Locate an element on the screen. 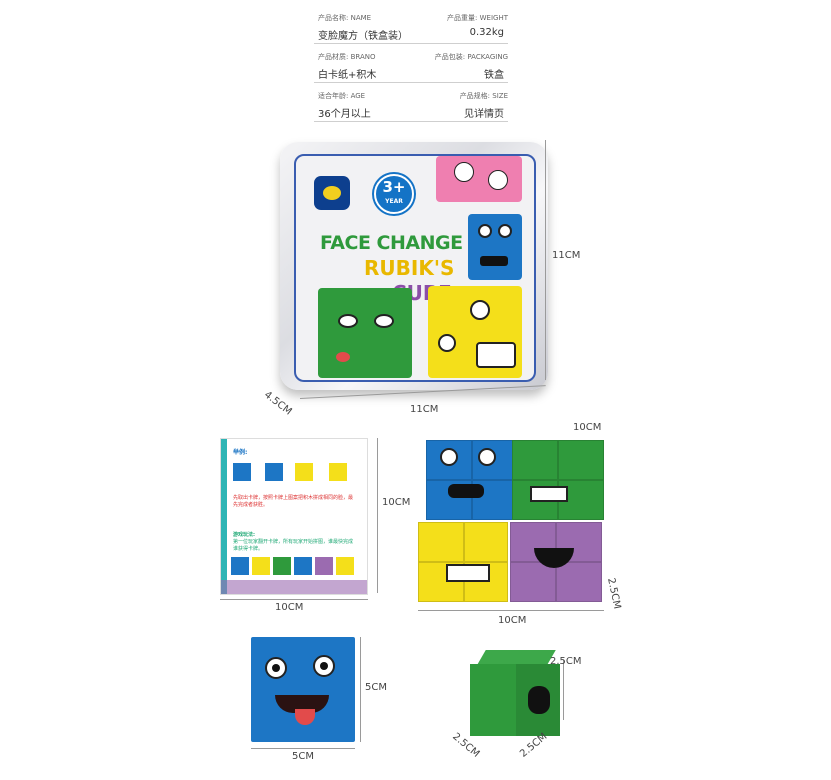 This screenshot has width=831, height=780. grid-bottom-label: 10CM is located at coordinates (512, 620).